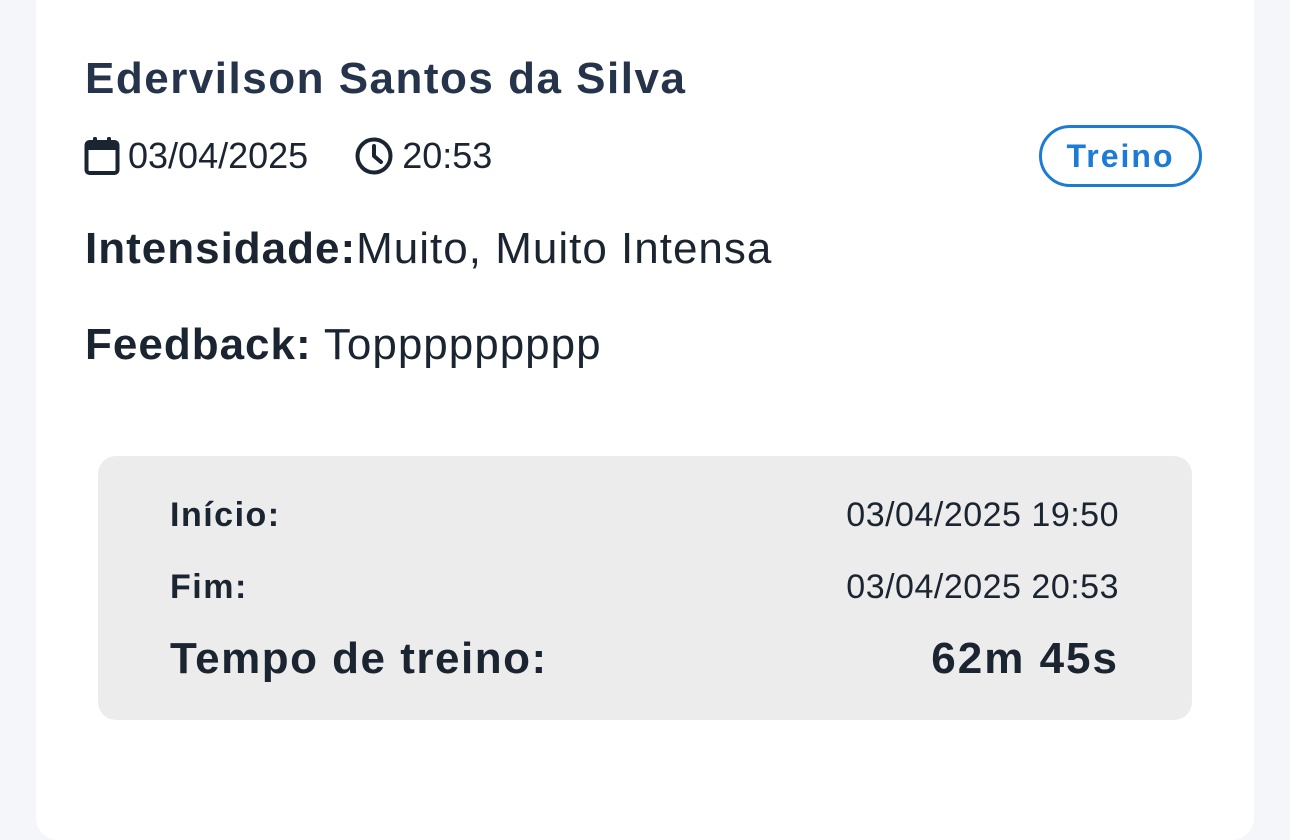 This screenshot has width=1290, height=840. Describe the element at coordinates (359, 658) in the screenshot. I see `duration-label: Tempo de treino:` at that location.